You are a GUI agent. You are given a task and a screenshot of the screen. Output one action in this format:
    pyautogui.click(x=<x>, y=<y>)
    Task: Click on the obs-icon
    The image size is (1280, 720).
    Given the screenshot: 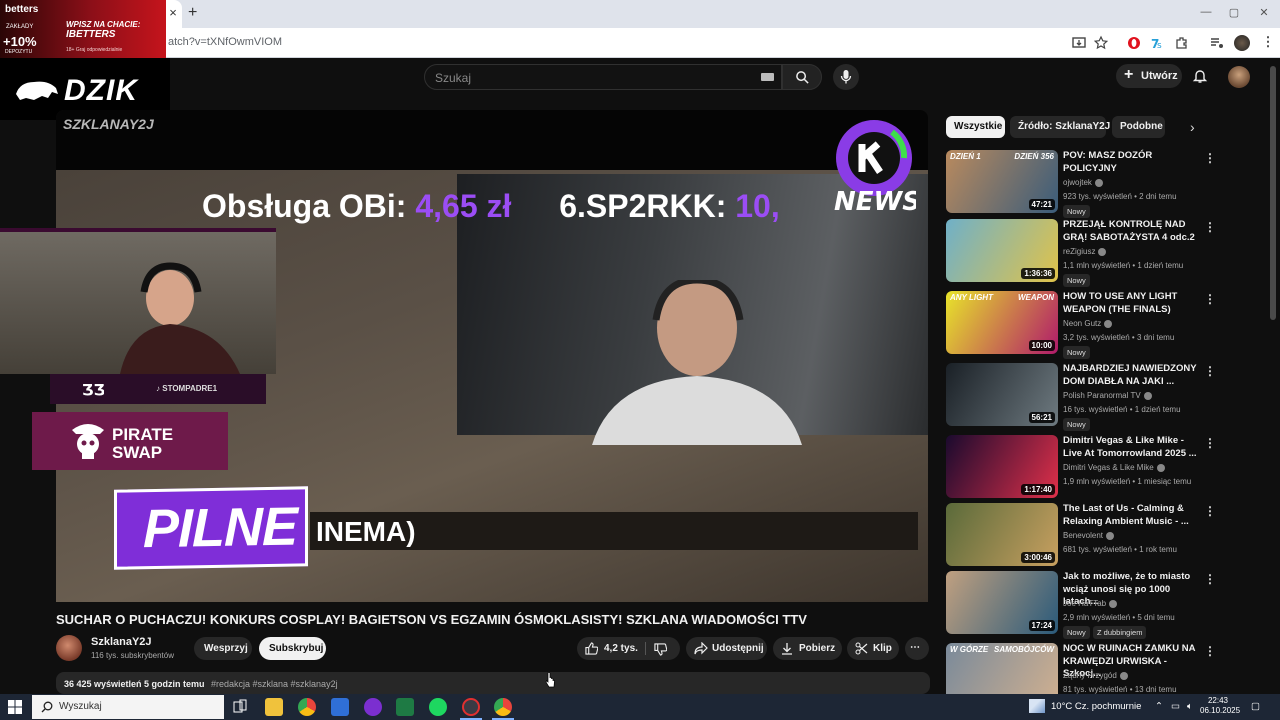 What is the action you would take?
    pyautogui.click(x=471, y=707)
    